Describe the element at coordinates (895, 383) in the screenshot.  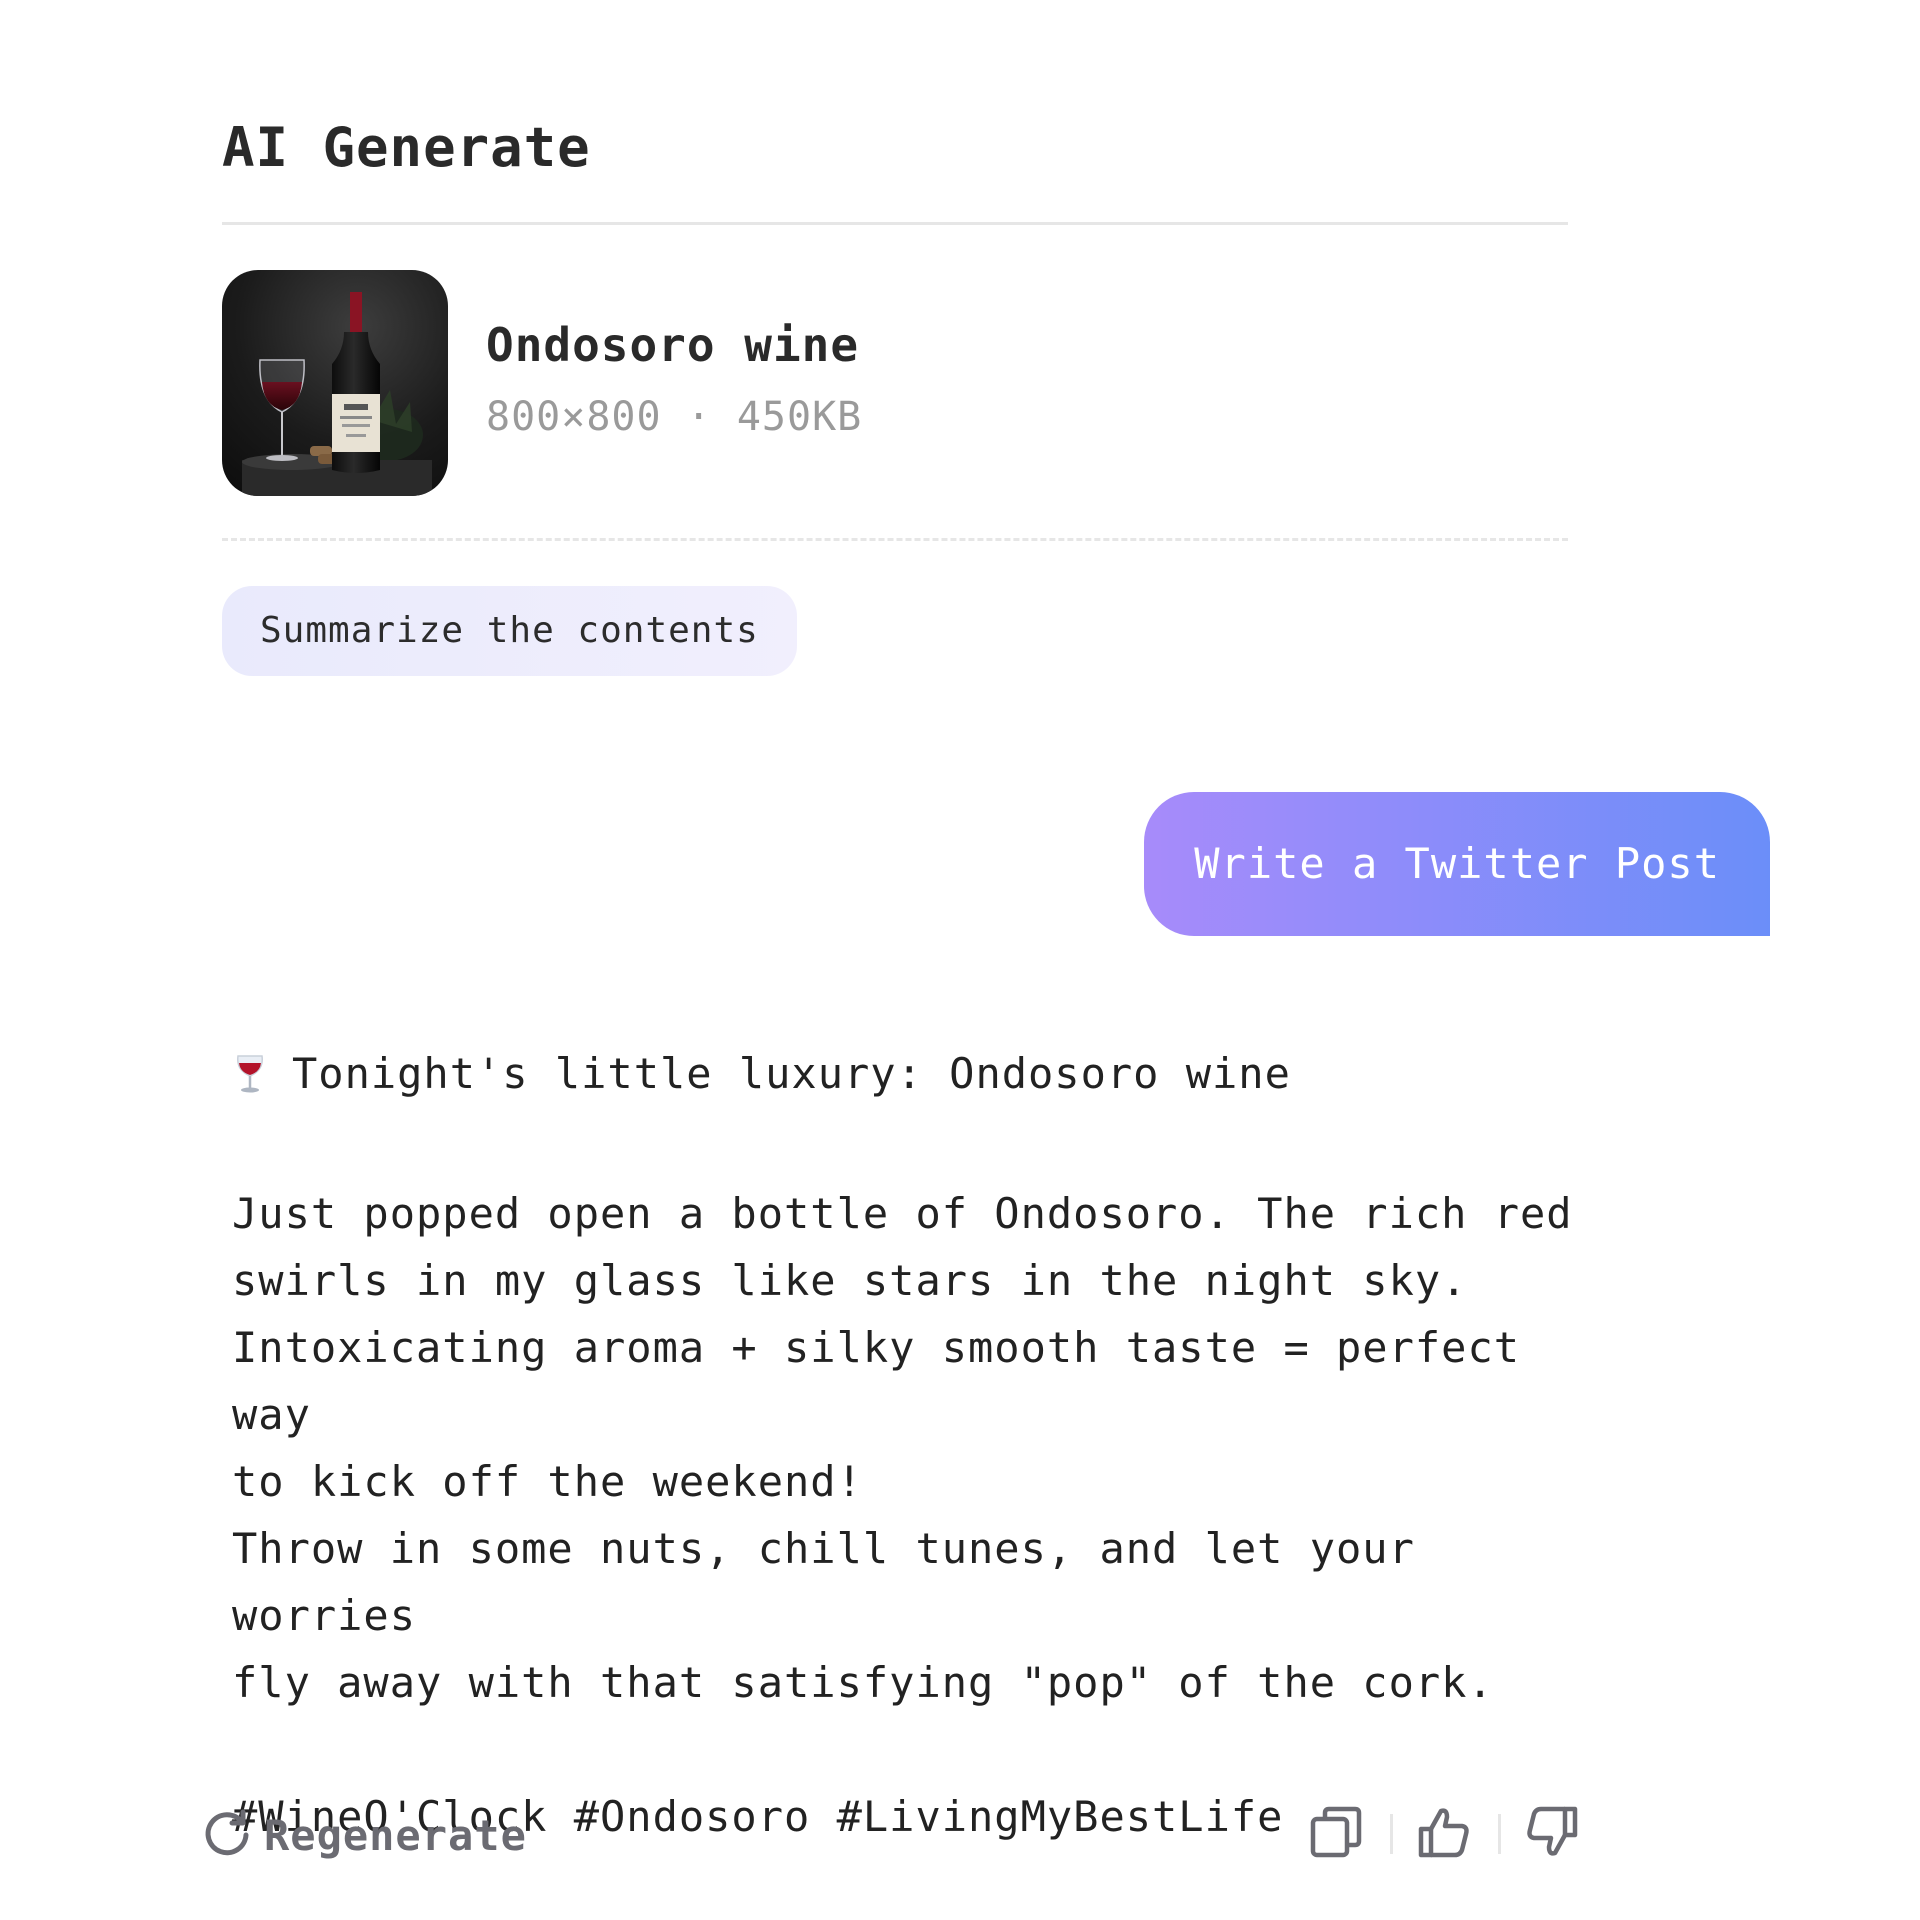
I see `attached-file-card: Ondosoro wine 800×800 · 450KB` at that location.